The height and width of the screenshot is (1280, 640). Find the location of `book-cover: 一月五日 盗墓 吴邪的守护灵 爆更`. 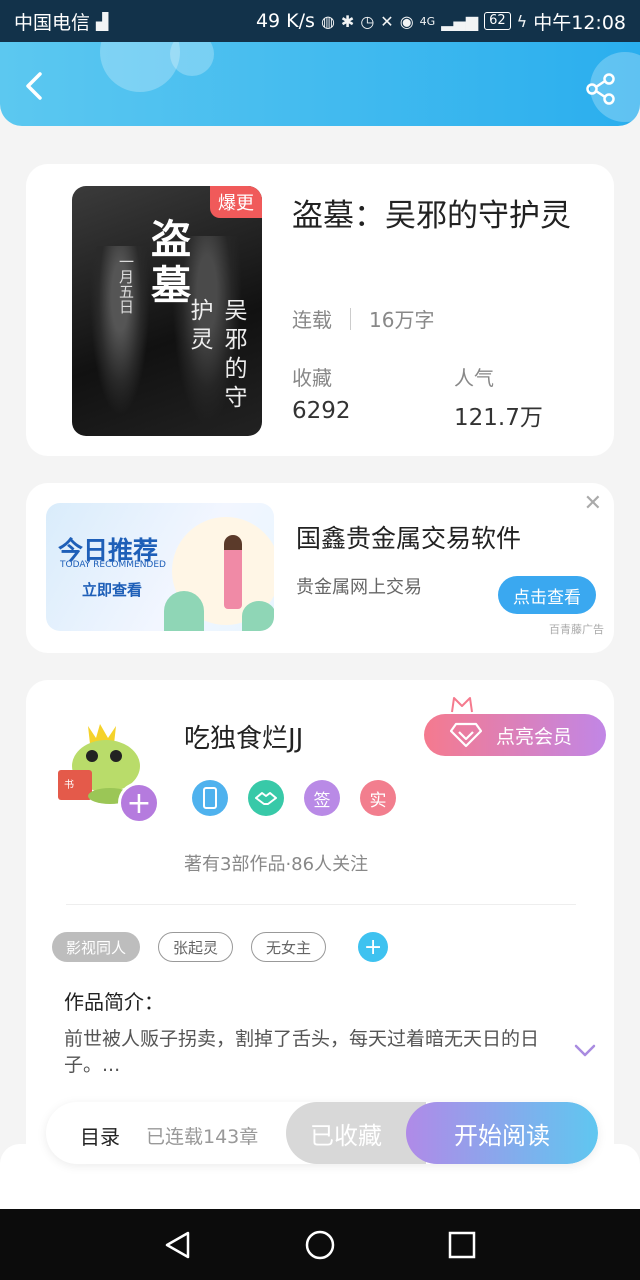

book-cover: 一月五日 盗墓 吴邪的守护灵 爆更 is located at coordinates (167, 311).